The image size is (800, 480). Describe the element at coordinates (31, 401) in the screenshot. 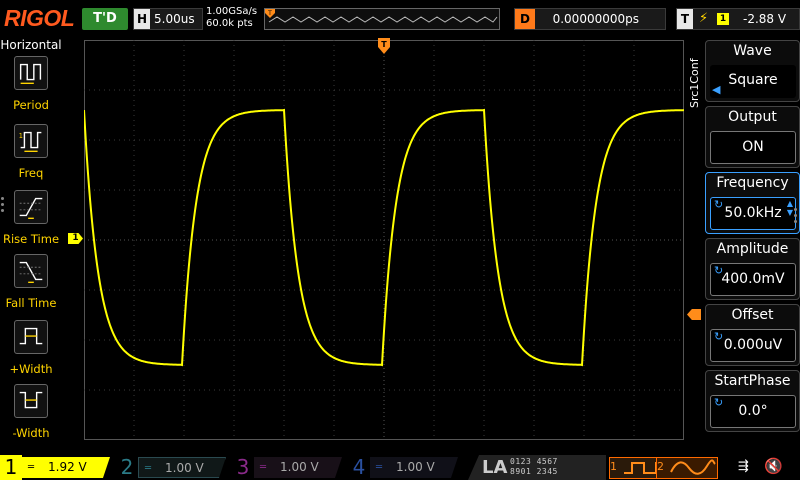

I see `negative-width-icon` at that location.